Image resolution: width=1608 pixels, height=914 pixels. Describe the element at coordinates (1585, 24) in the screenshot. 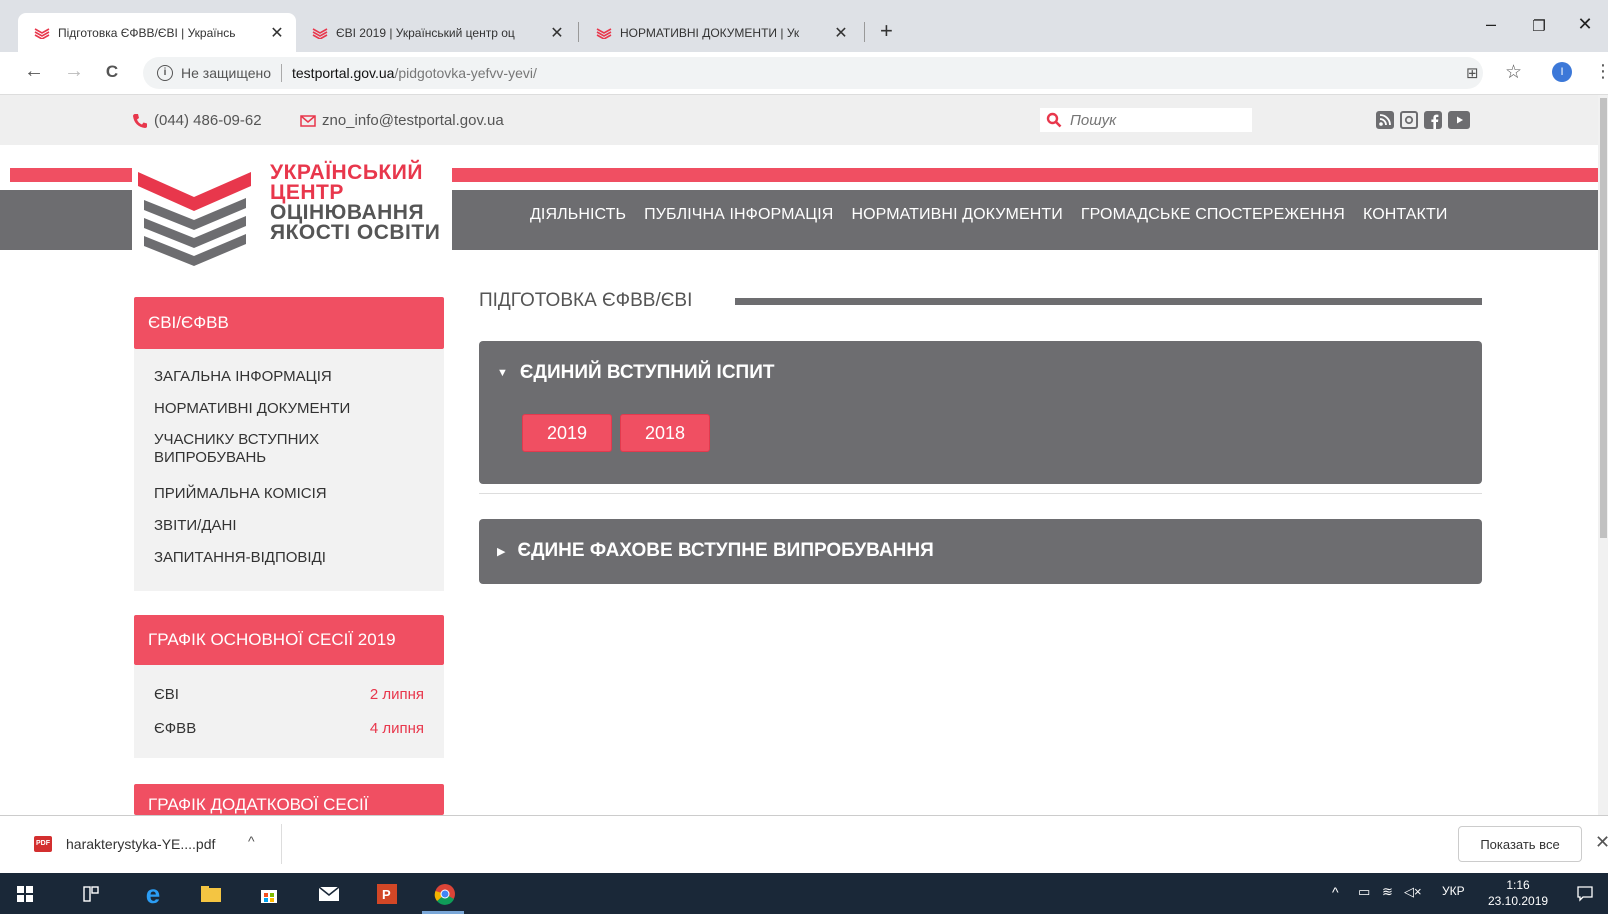

I see `window-close-button: ✕` at that location.